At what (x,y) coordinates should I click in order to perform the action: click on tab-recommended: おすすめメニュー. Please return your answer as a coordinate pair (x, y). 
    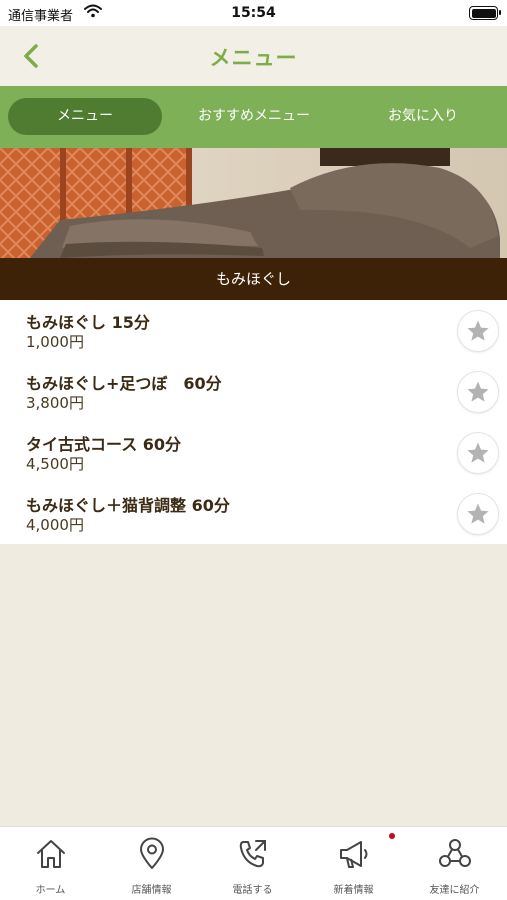
    Looking at the image, I should click on (254, 116).